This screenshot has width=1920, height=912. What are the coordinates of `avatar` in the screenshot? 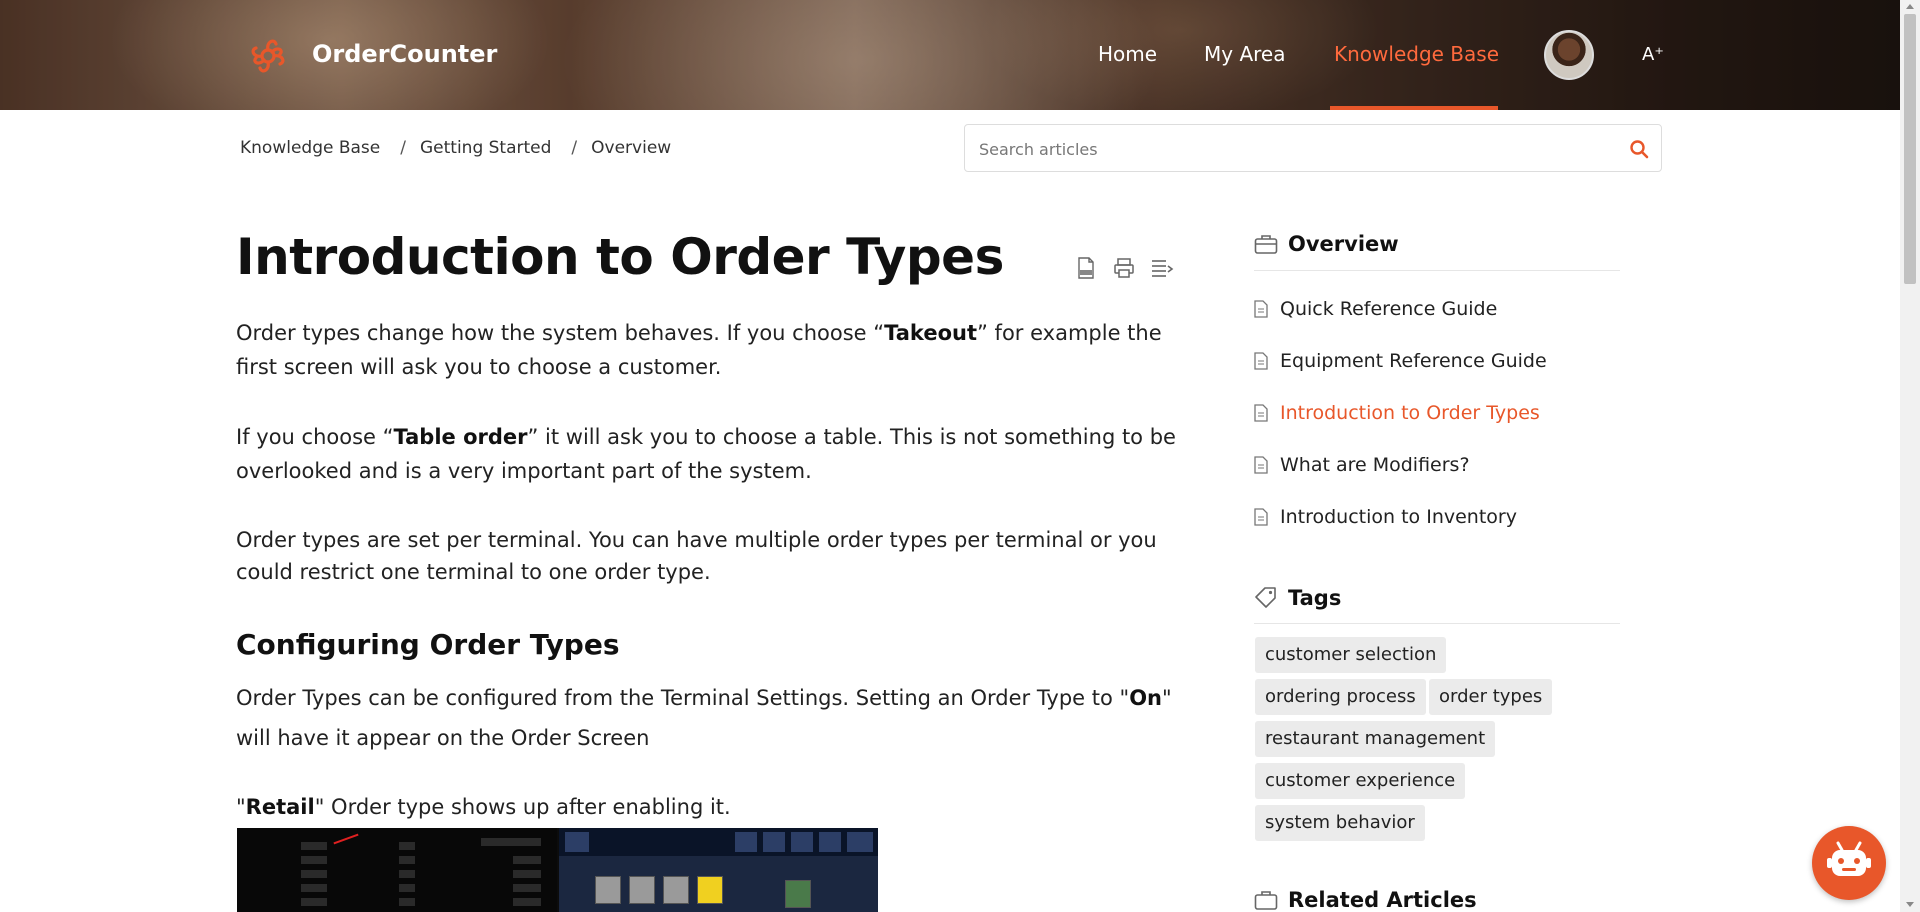 It's located at (1569, 55).